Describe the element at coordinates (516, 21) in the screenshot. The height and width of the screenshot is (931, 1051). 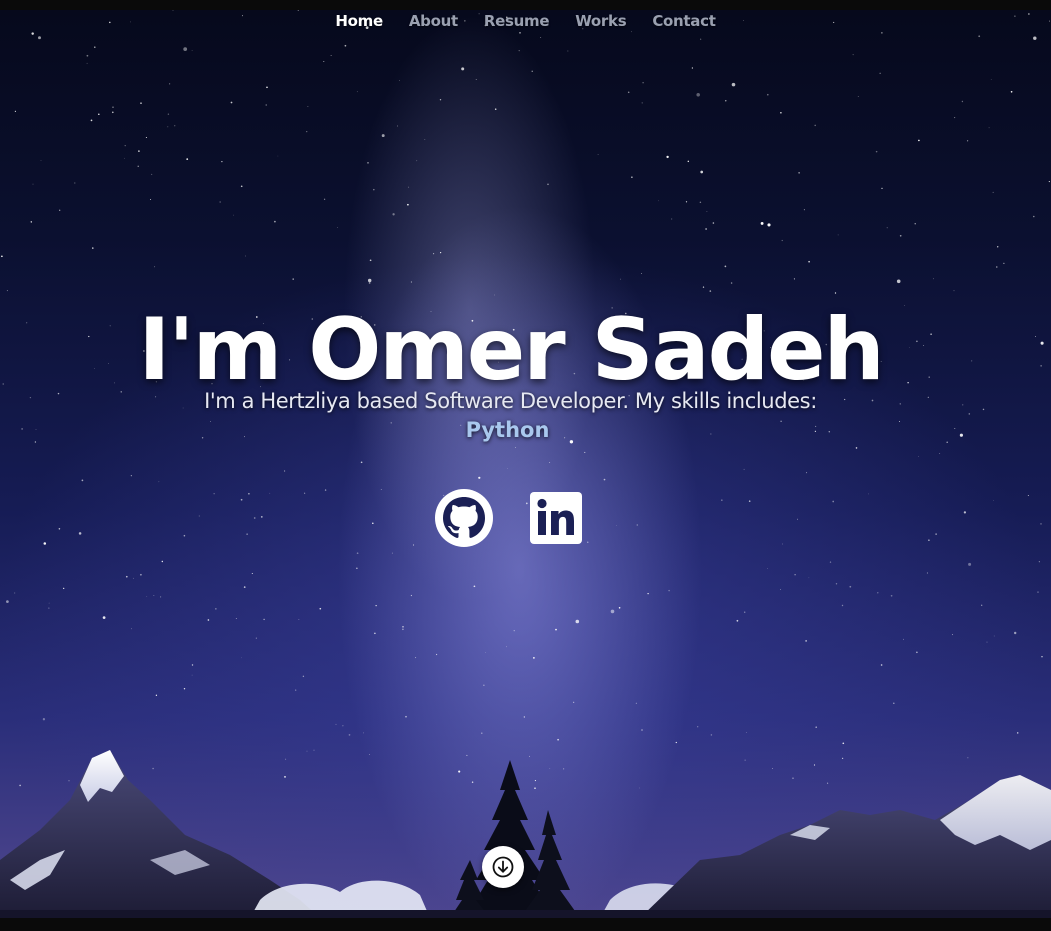
I see `nav-resume: Resume` at that location.